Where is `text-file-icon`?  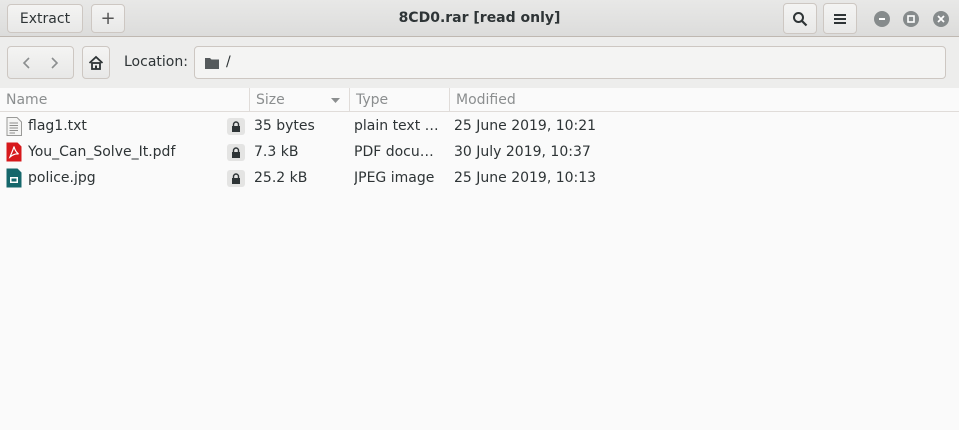
text-file-icon is located at coordinates (14, 126).